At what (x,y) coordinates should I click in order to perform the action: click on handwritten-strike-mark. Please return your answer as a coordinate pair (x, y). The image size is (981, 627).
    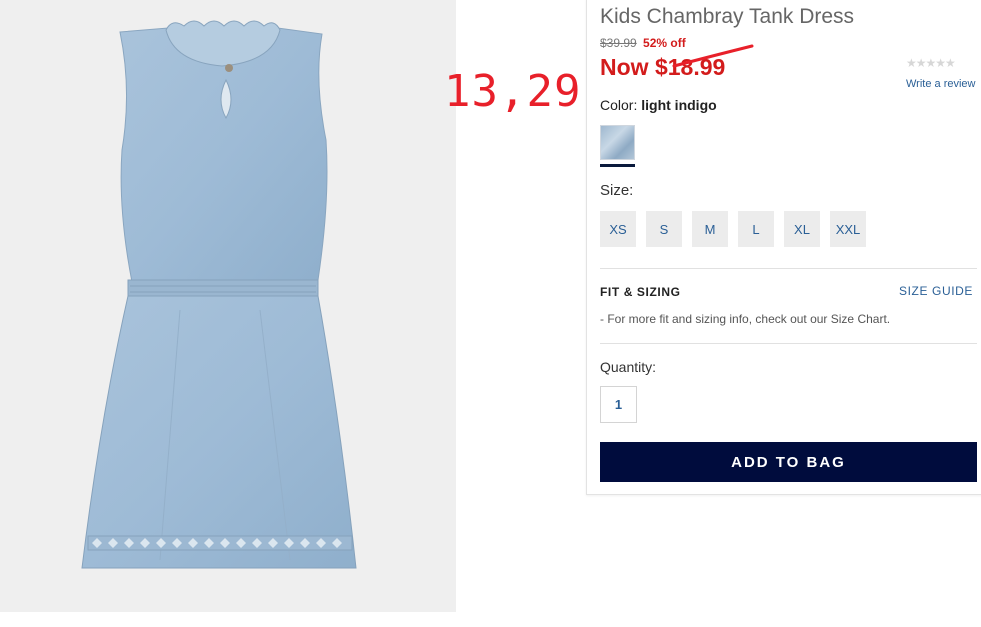
    Looking at the image, I should click on (713, 56).